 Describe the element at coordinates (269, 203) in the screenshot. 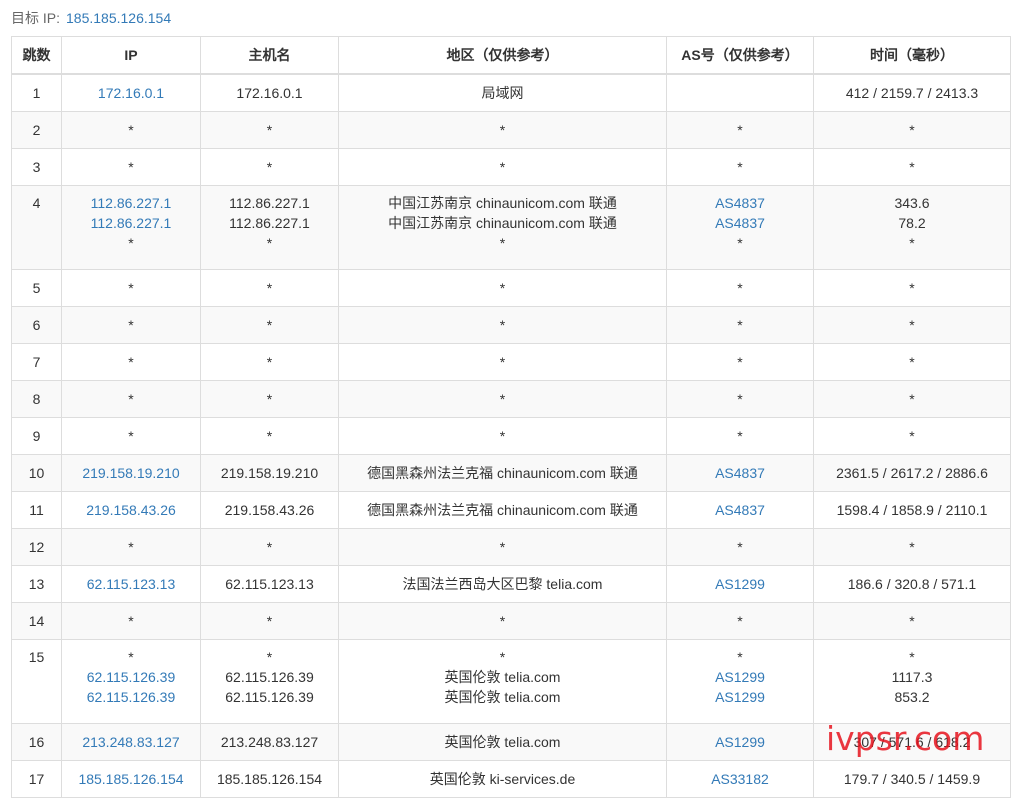

I see `hostname-text: 112.86.227.1` at that location.